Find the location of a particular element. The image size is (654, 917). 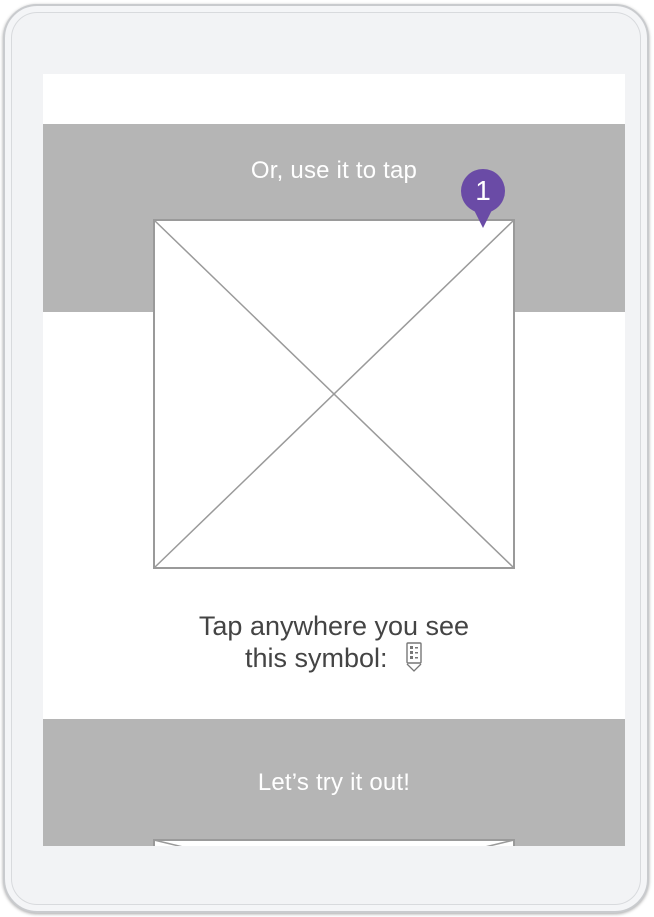

image-placeholder-icon is located at coordinates (334, 842).